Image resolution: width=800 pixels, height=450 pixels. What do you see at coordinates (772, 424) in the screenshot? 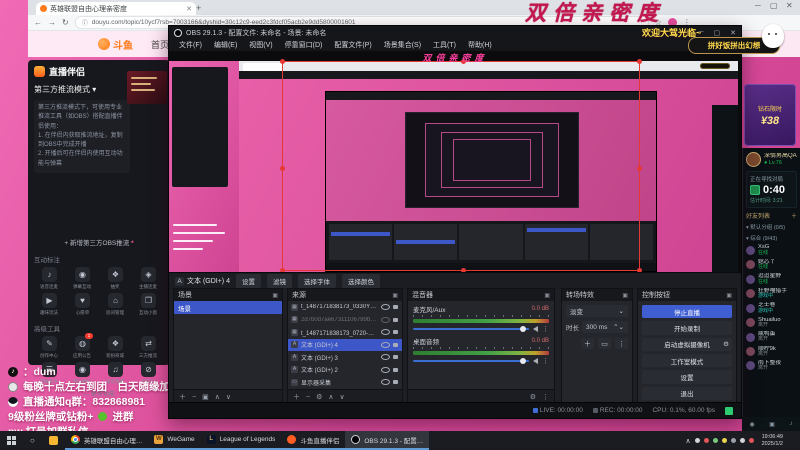
I see `social-icon: ▣` at bounding box center [772, 424].